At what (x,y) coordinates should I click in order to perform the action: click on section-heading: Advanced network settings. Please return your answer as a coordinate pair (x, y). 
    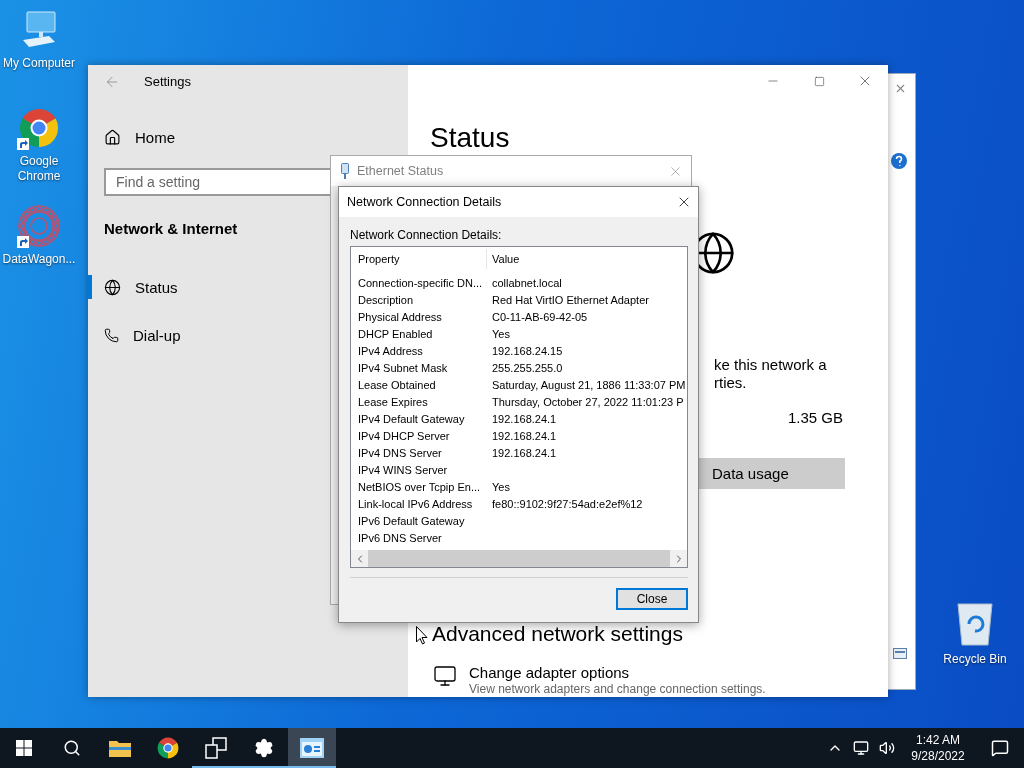
    Looking at the image, I should click on (557, 634).